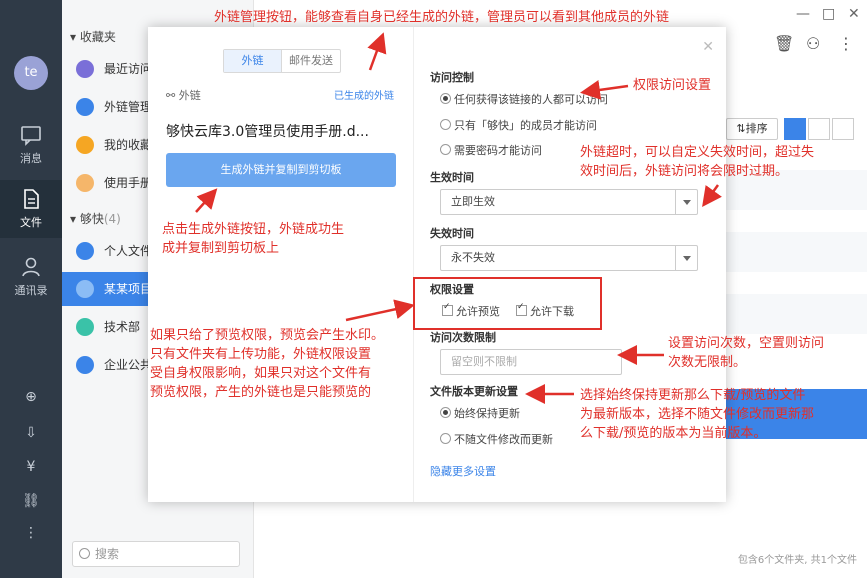 This screenshot has height=578, width=867. Describe the element at coordinates (183, 95) in the screenshot. I see `link-label: ⚯ 外链` at that location.